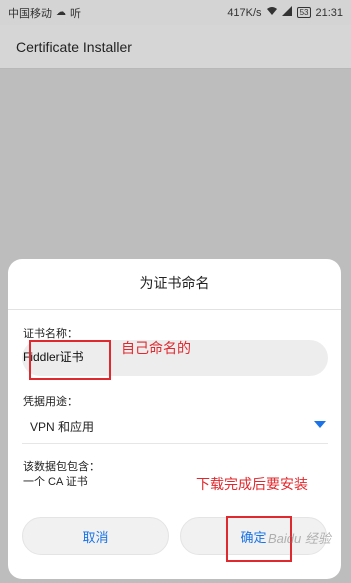  What do you see at coordinates (175, 12) in the screenshot?
I see `status-bar: 中国移动 ☁ 听 417K/s 53 21:31` at bounding box center [175, 12].